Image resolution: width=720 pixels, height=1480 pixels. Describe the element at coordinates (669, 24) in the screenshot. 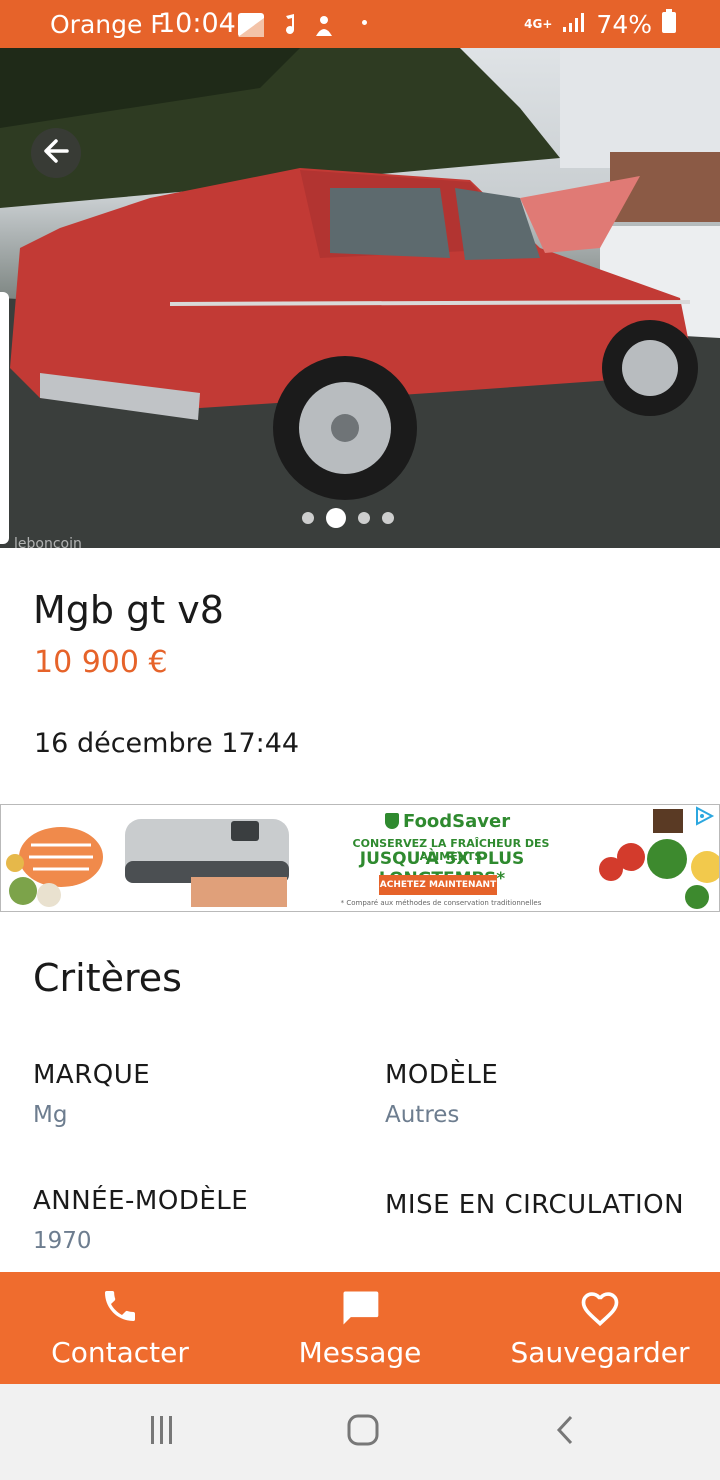

I see `battery-icon` at that location.